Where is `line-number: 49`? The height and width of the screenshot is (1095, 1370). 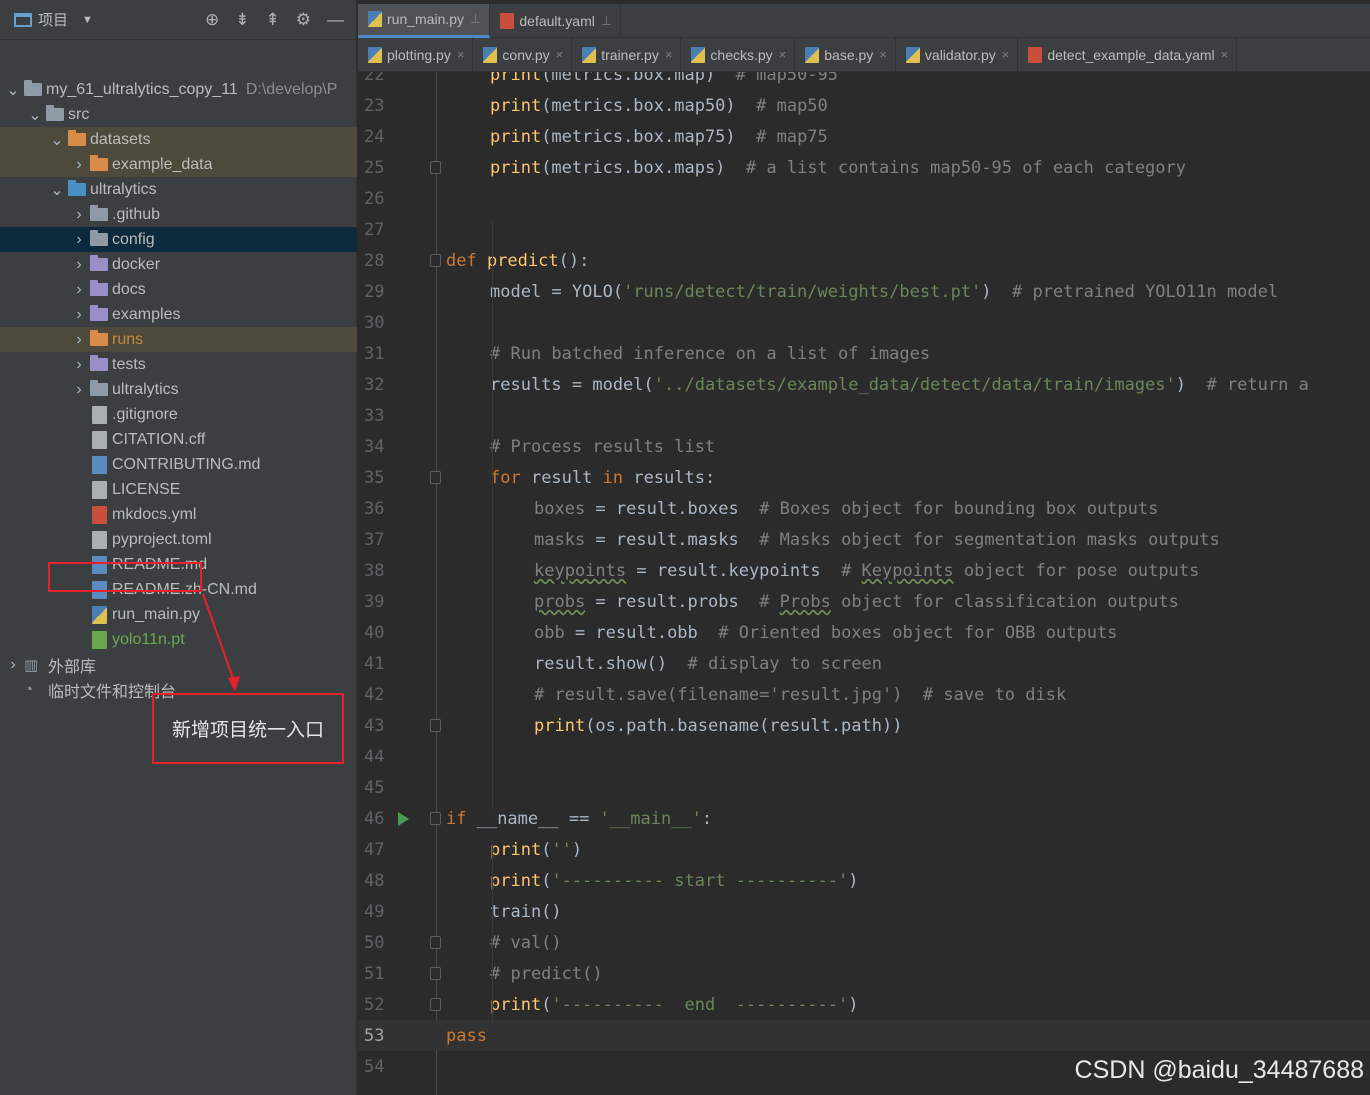
line-number: 49 is located at coordinates (374, 911).